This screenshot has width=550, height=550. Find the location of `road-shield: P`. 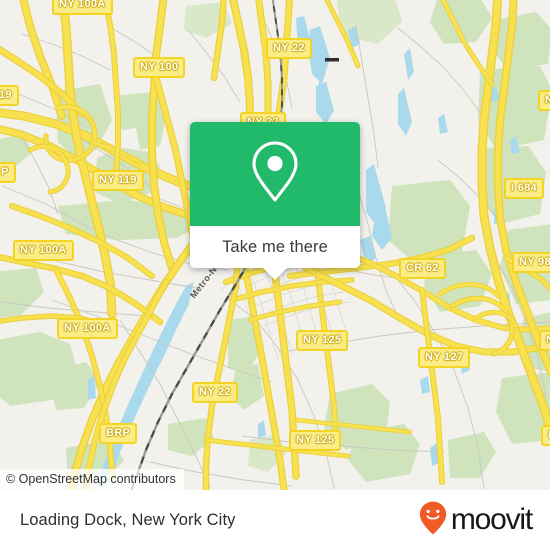

road-shield: P is located at coordinates (8, 172).